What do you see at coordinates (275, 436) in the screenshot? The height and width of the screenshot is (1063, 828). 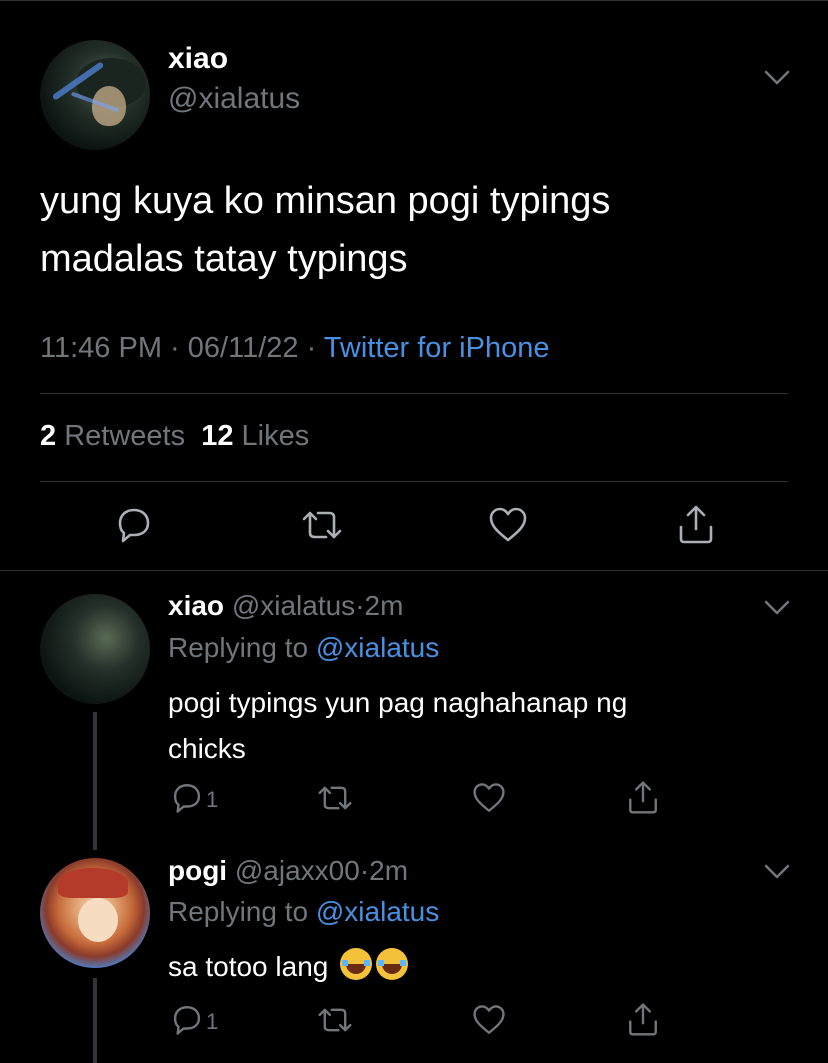 I see `likes-label: Likes` at bounding box center [275, 436].